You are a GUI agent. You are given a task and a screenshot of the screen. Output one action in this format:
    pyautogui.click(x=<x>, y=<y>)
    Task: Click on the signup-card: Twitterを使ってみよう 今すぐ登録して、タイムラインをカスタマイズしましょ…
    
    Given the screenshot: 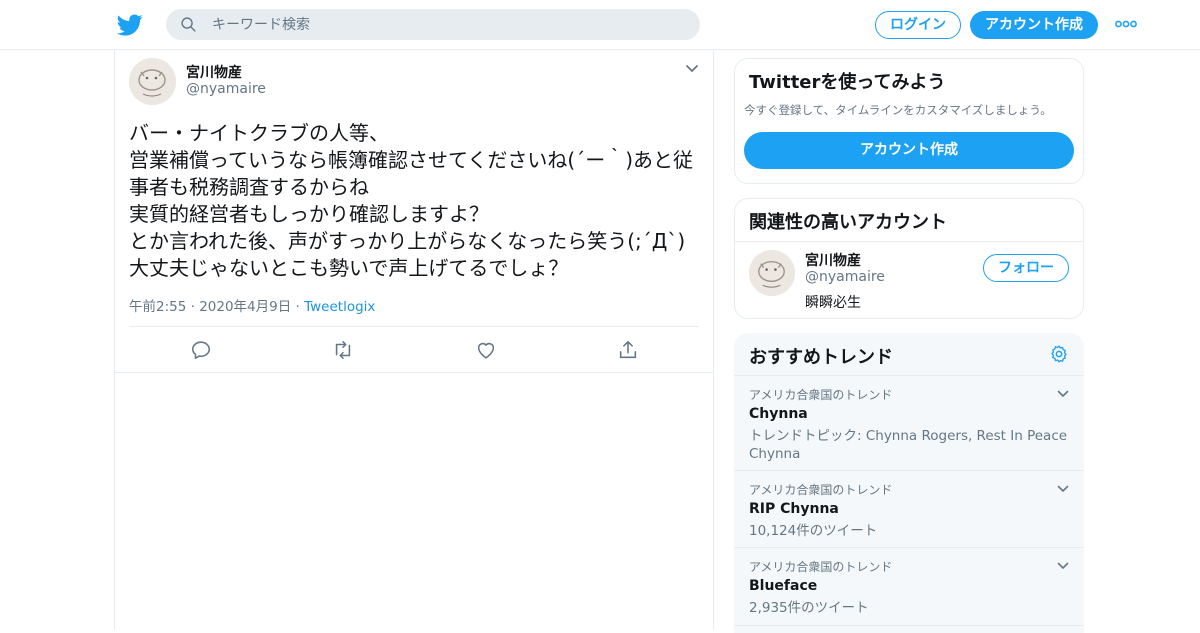 What is the action you would take?
    pyautogui.click(x=909, y=121)
    